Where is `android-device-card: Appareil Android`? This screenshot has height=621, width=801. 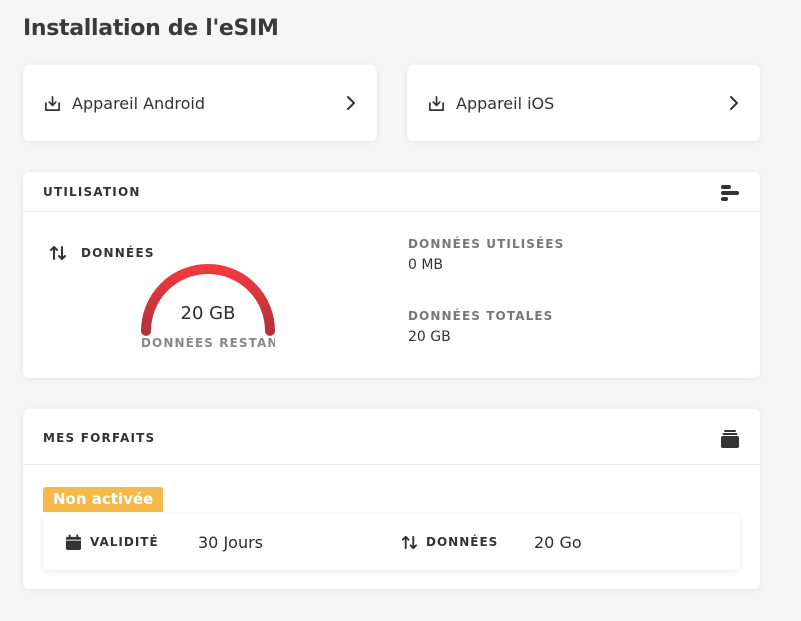 android-device-card: Appareil Android is located at coordinates (200, 103).